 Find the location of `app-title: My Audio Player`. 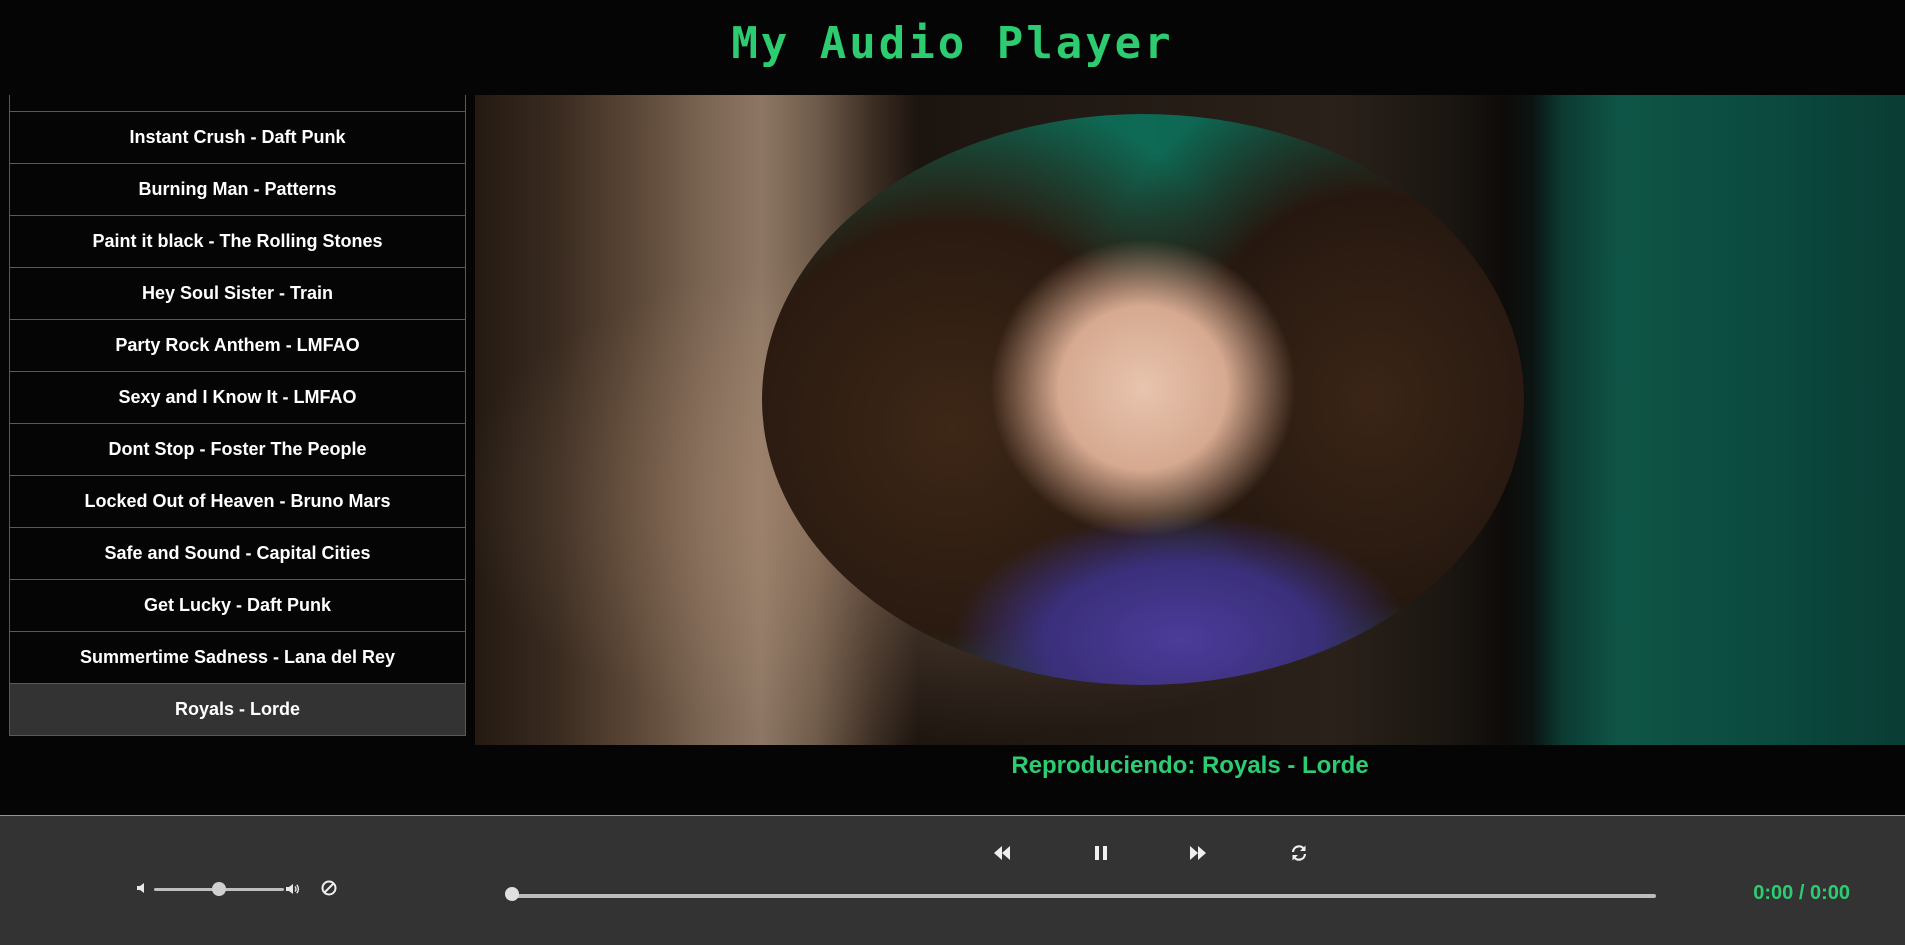

app-title: My Audio Player is located at coordinates (952, 43).